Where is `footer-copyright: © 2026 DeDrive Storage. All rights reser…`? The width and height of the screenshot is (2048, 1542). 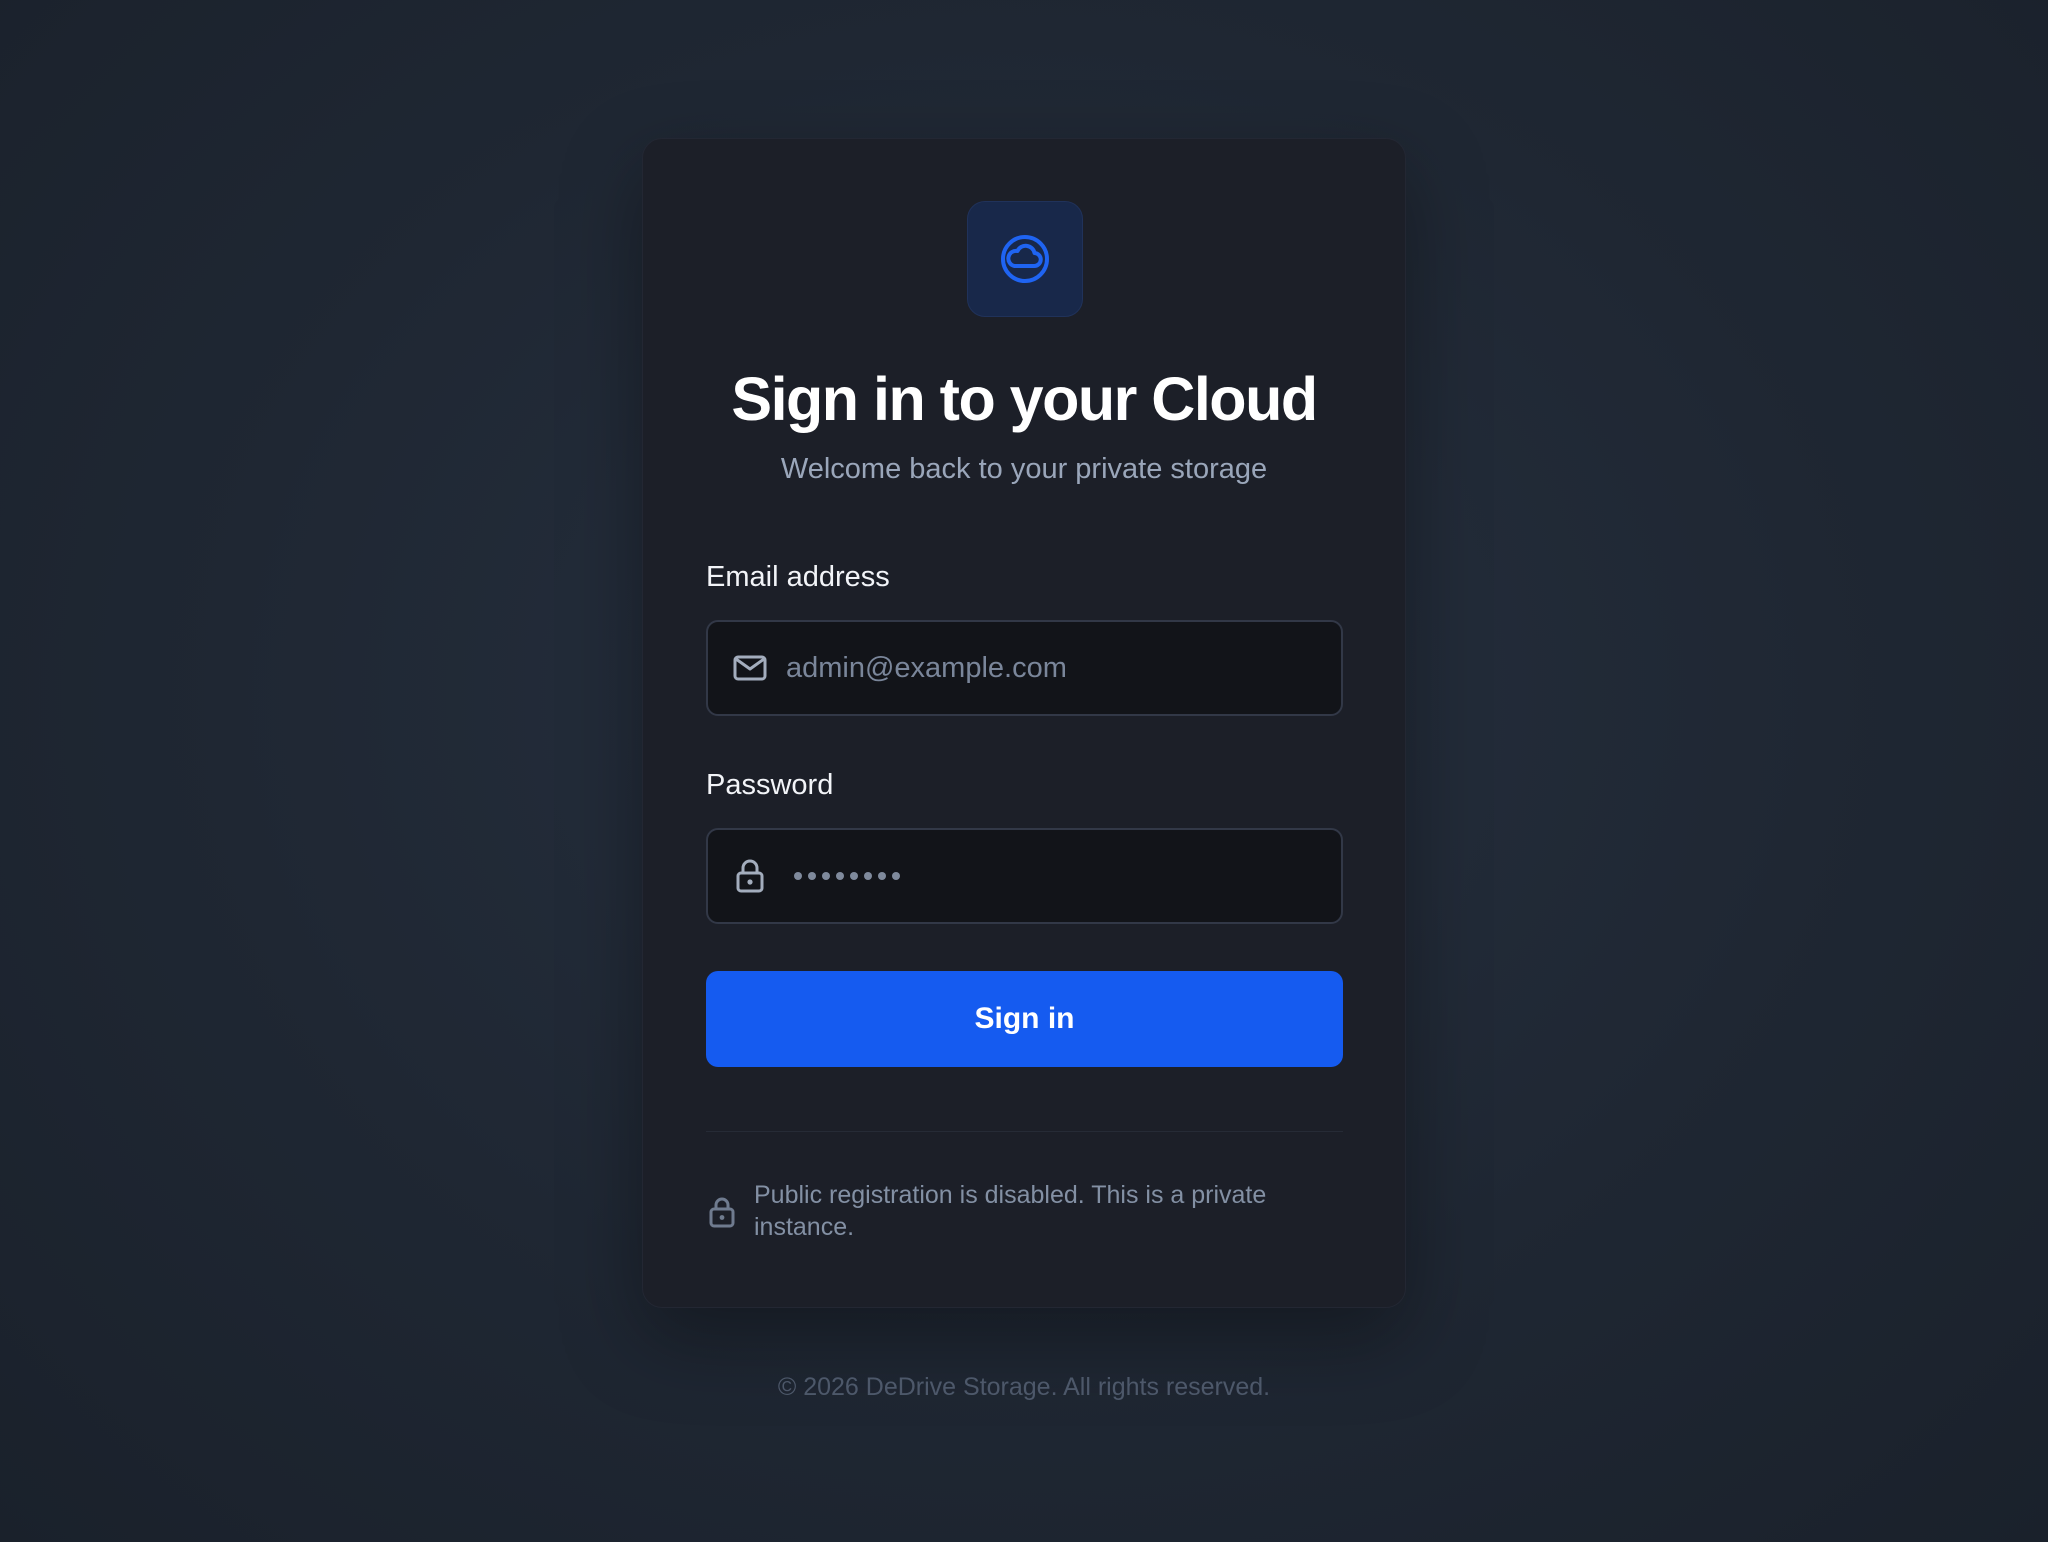
footer-copyright: © 2026 DeDrive Storage. All rights reser… is located at coordinates (1024, 1387).